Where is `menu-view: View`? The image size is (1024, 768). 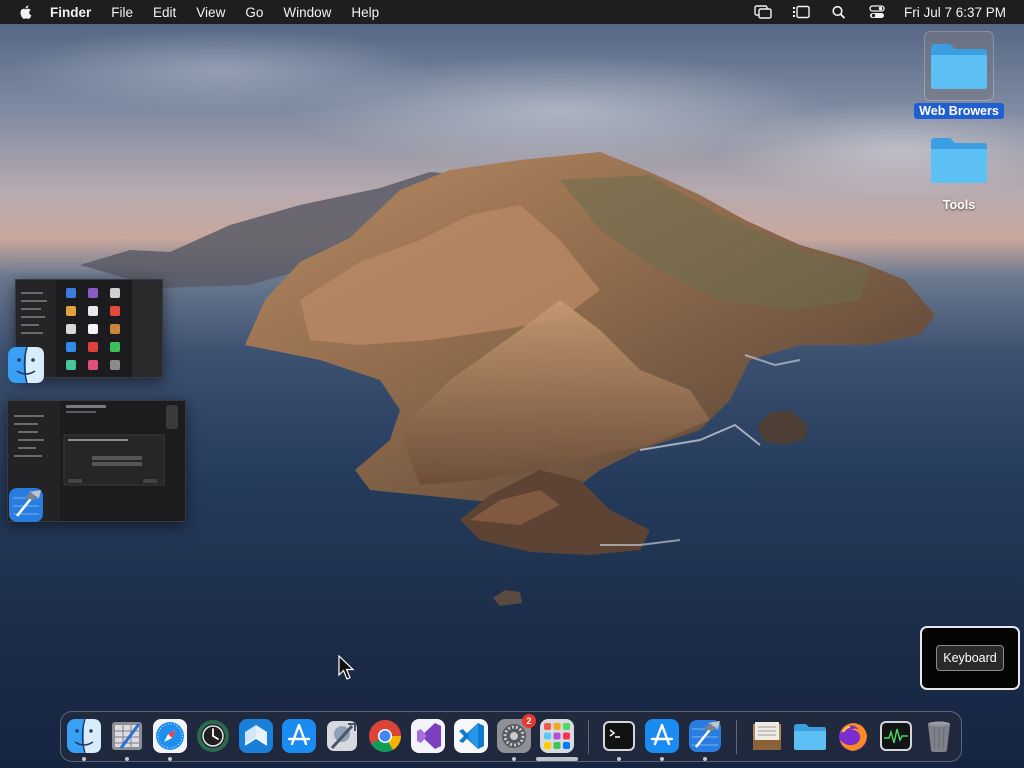 menu-view: View is located at coordinates (210, 12).